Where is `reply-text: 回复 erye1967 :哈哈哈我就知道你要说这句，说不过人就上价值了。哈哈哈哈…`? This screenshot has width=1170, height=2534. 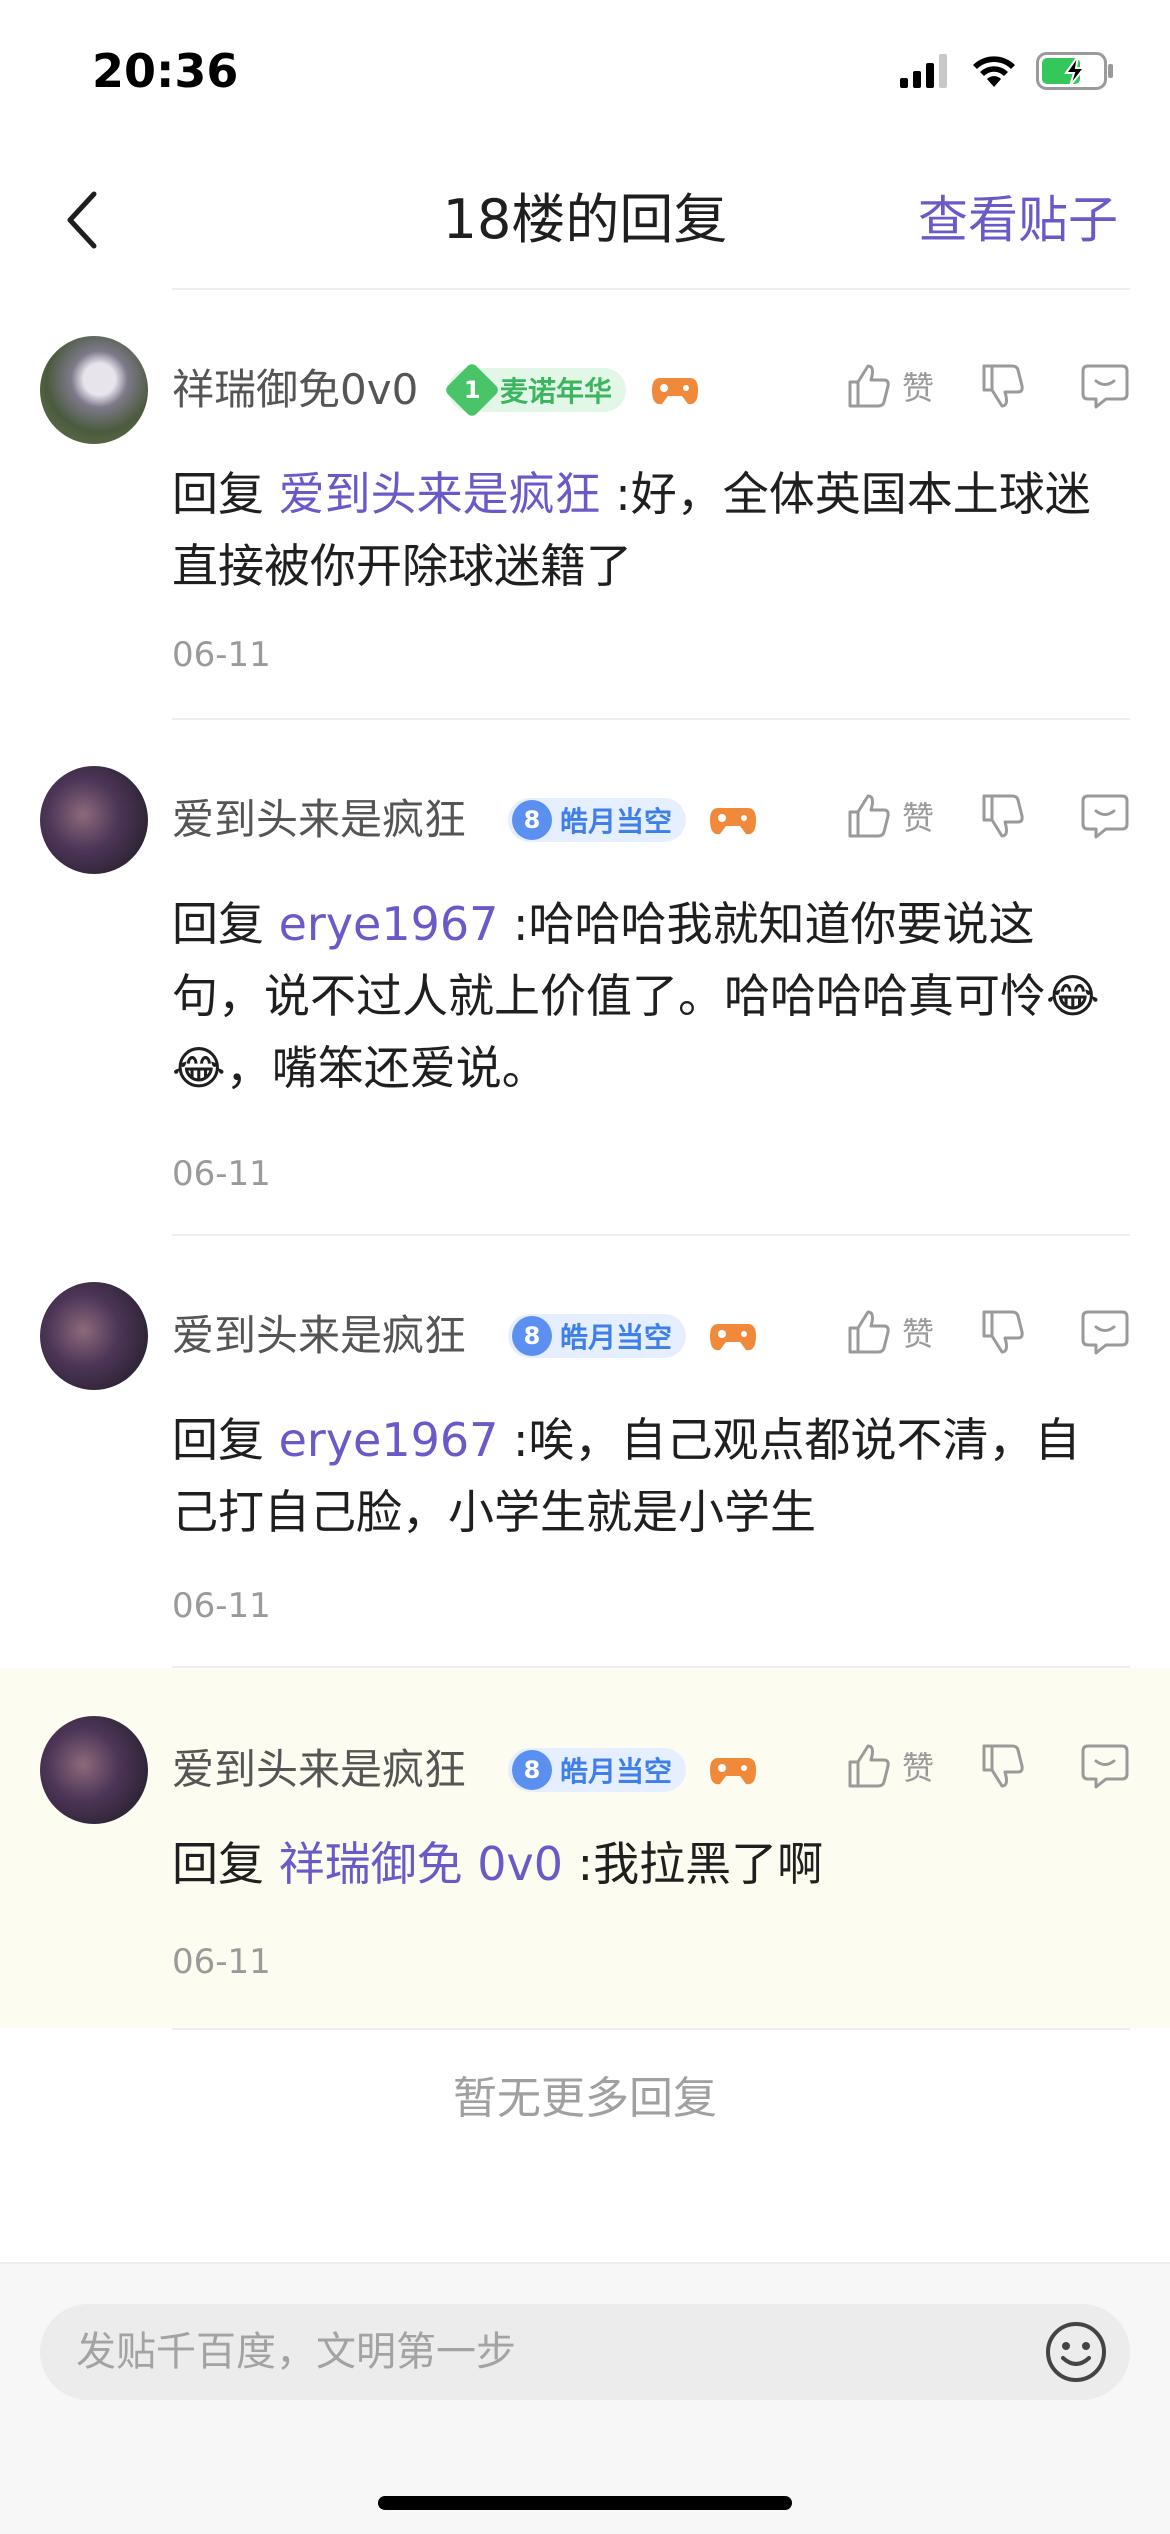
reply-text: 回复 erye1967 :哈哈哈我就知道你要说这句，说不过人就上价值了。哈哈哈哈… is located at coordinates (637, 996).